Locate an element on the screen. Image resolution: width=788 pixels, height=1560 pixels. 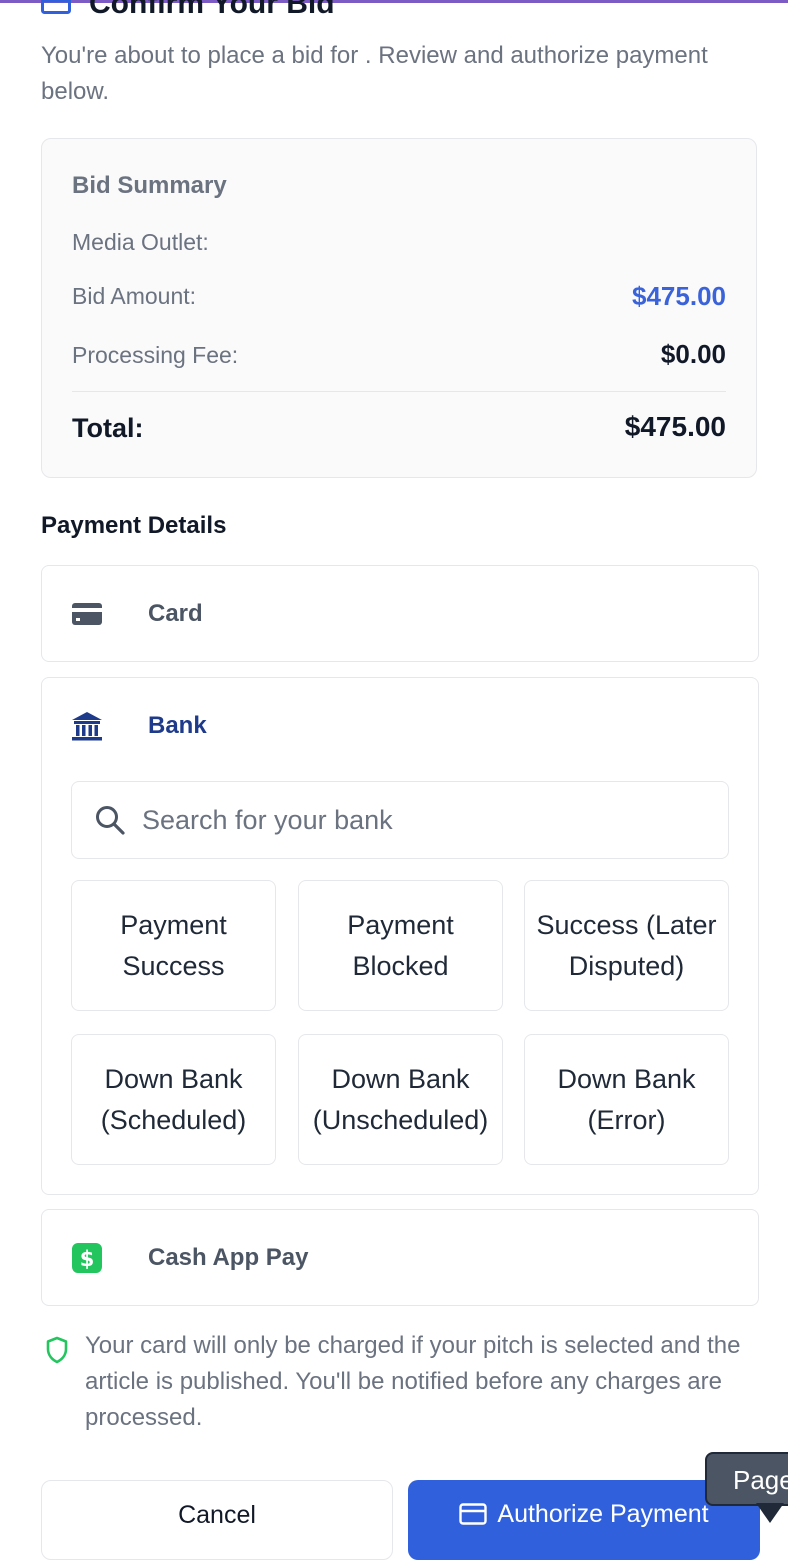
total-label: Total: is located at coordinates (108, 428).